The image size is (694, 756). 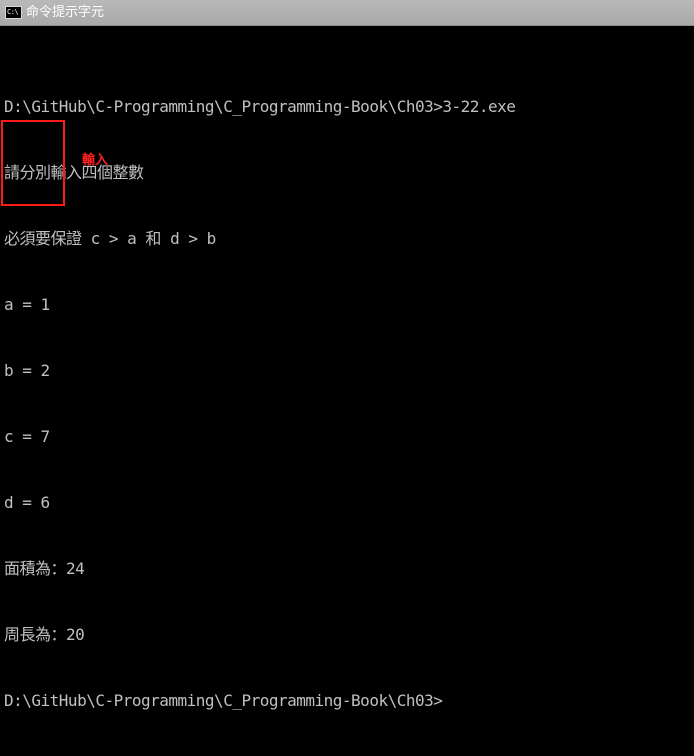 I want to click on console-line-perimeter-result: 周長為：20, so click(x=44, y=634).